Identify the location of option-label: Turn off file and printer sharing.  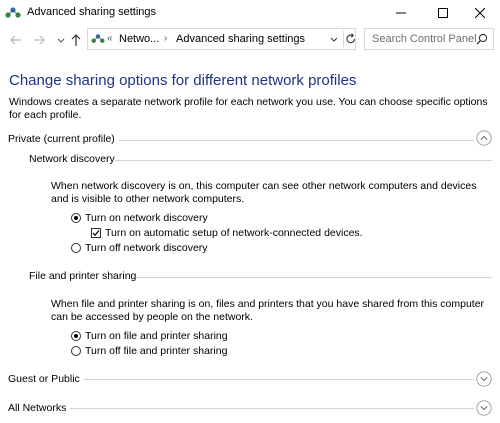
(156, 351).